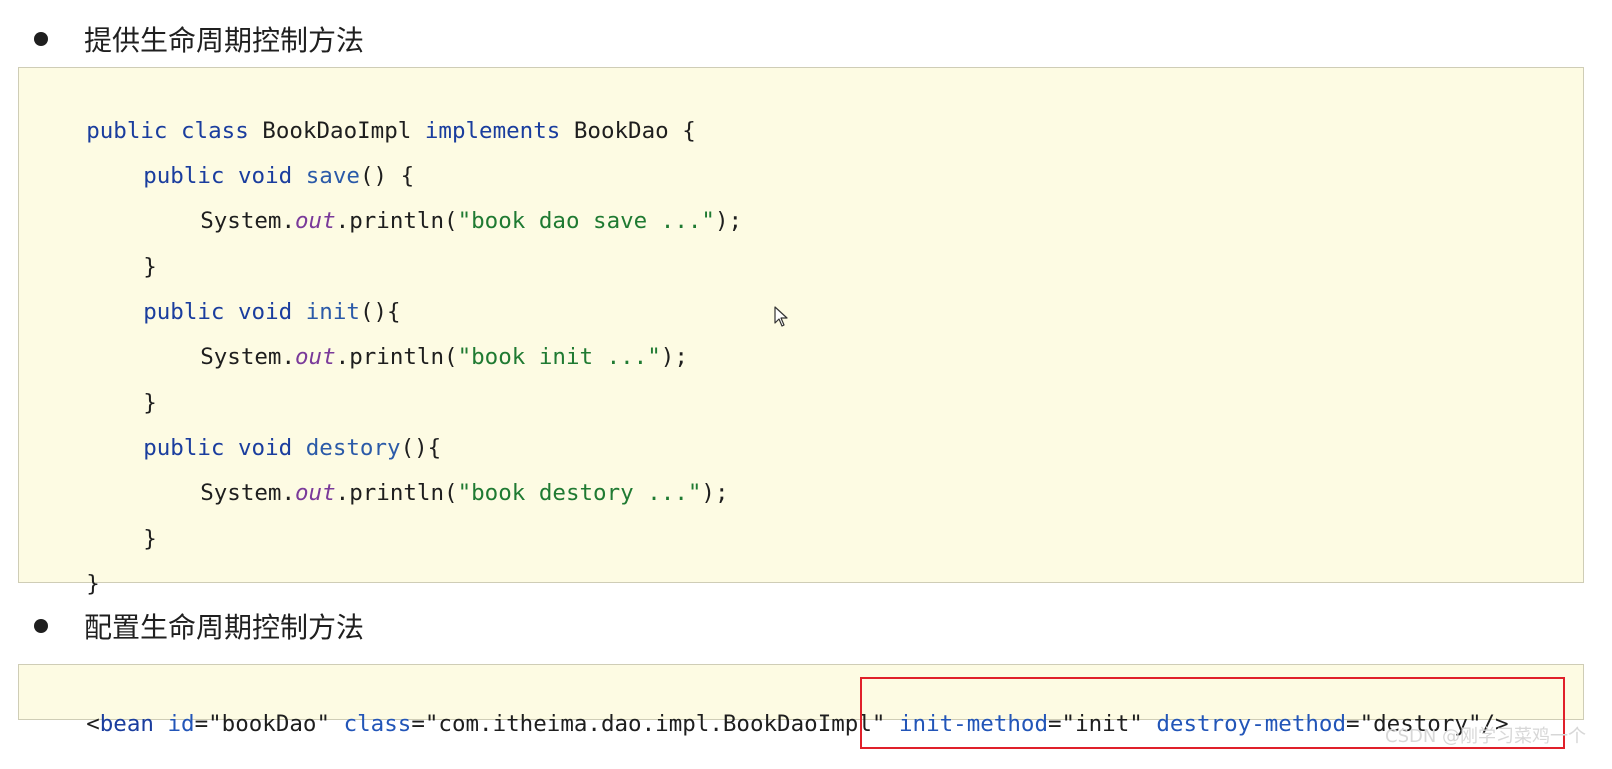 The image size is (1612, 769). Describe the element at coordinates (224, 40) in the screenshot. I see `section-heading-text: 提供生命周期控制方法` at that location.